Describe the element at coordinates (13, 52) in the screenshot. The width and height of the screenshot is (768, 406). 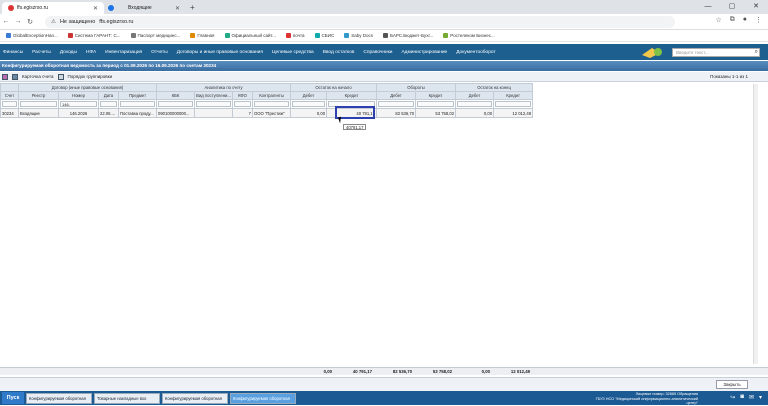
I see `menu-item-finance: Финансы` at that location.